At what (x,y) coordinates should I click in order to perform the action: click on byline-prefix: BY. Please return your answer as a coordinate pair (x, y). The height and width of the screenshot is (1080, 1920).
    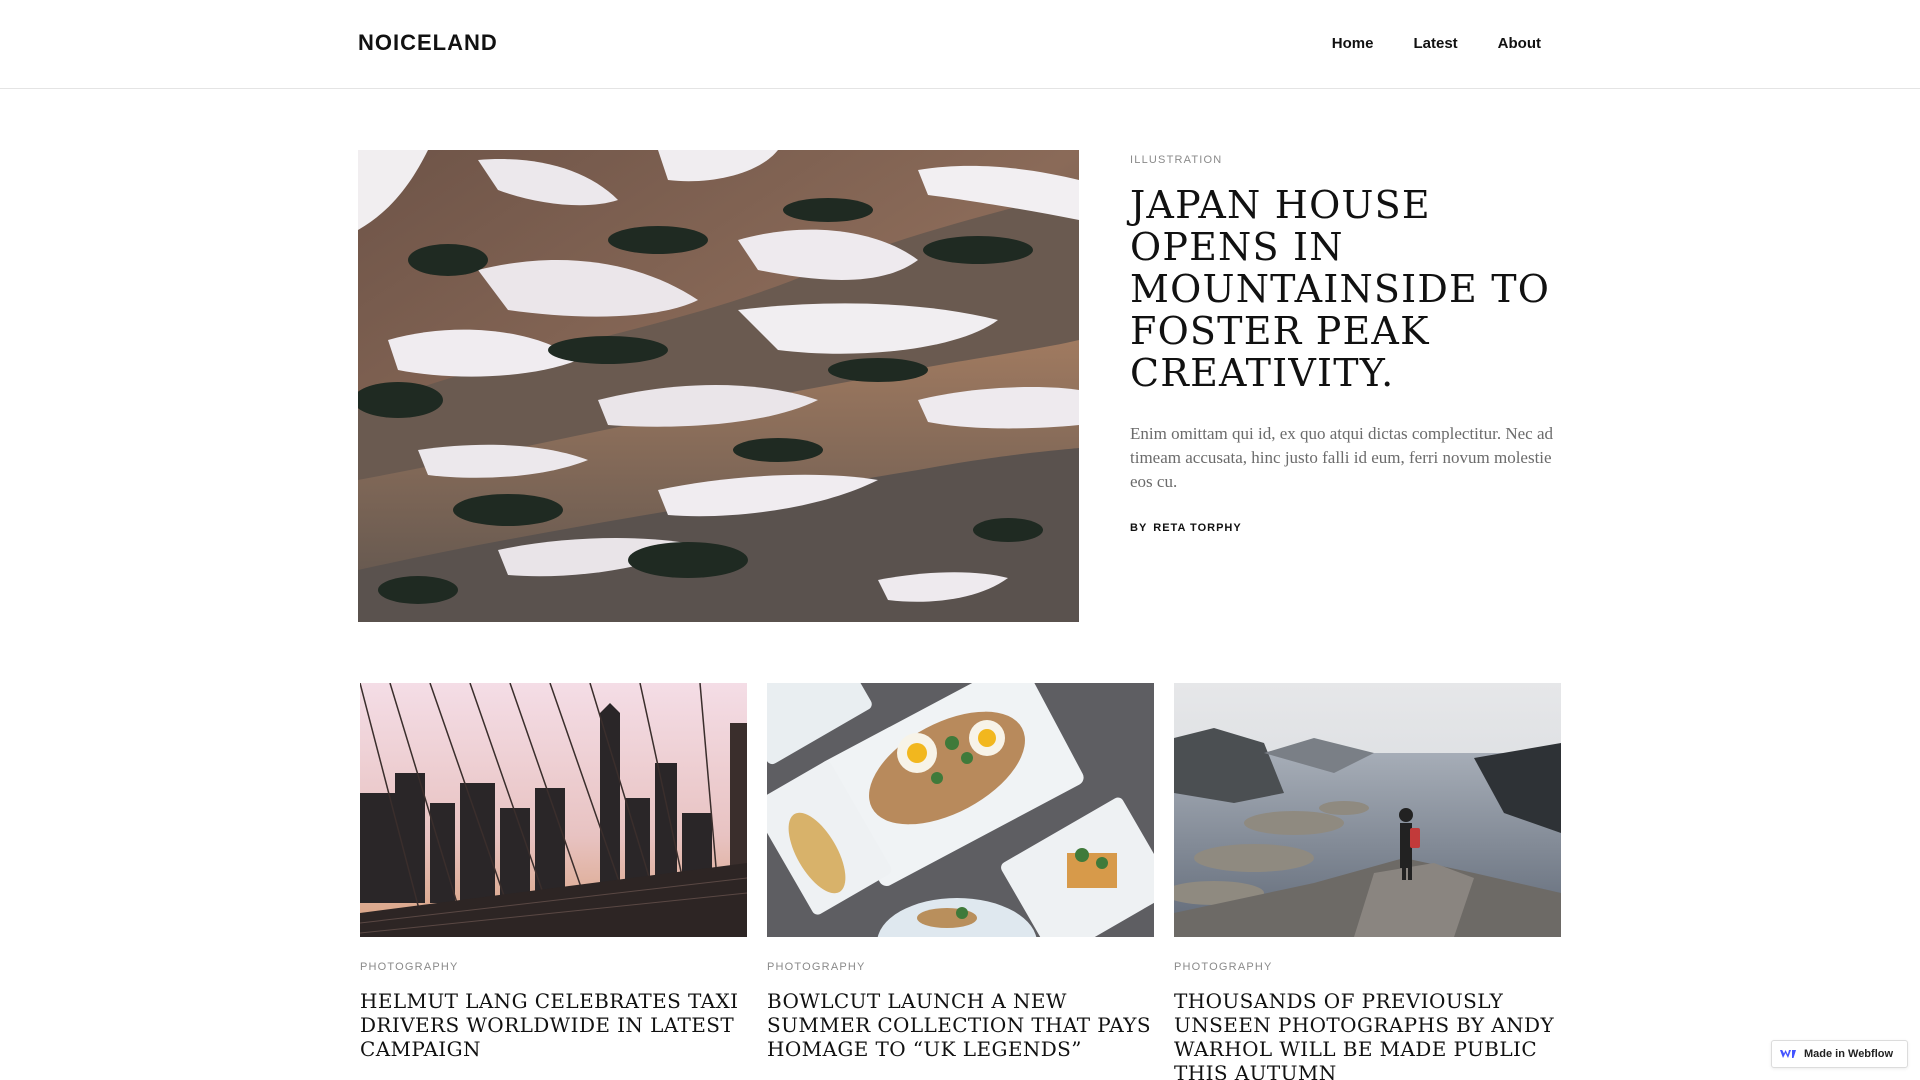
    Looking at the image, I should click on (1139, 528).